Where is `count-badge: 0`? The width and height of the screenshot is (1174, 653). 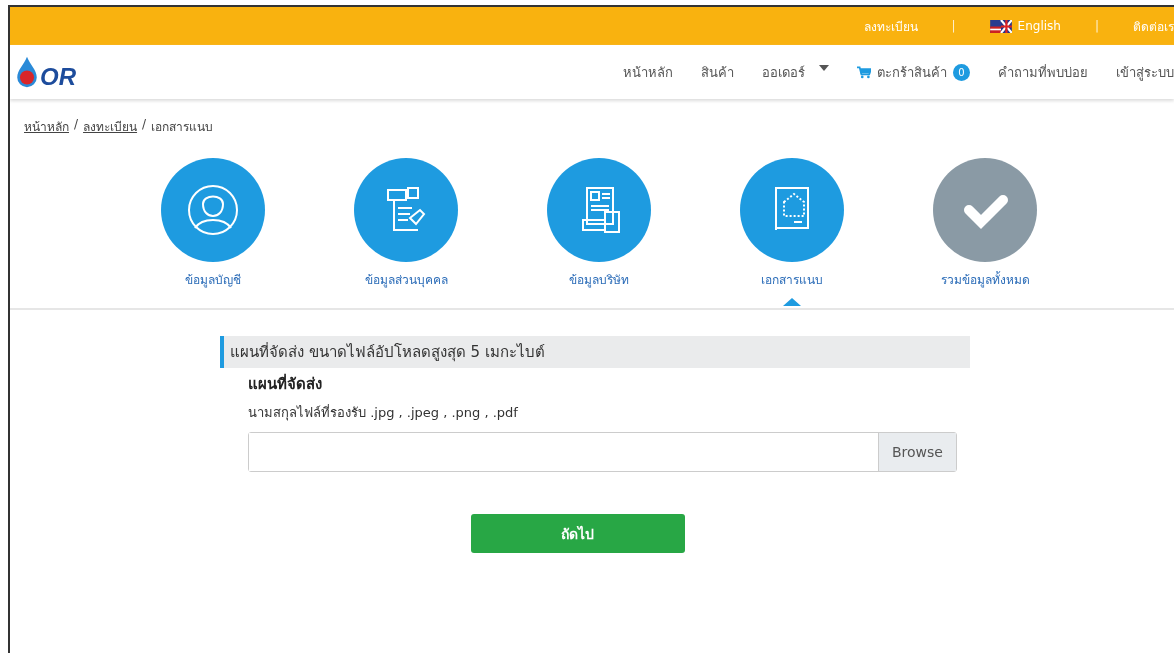
count-badge: 0 is located at coordinates (961, 72).